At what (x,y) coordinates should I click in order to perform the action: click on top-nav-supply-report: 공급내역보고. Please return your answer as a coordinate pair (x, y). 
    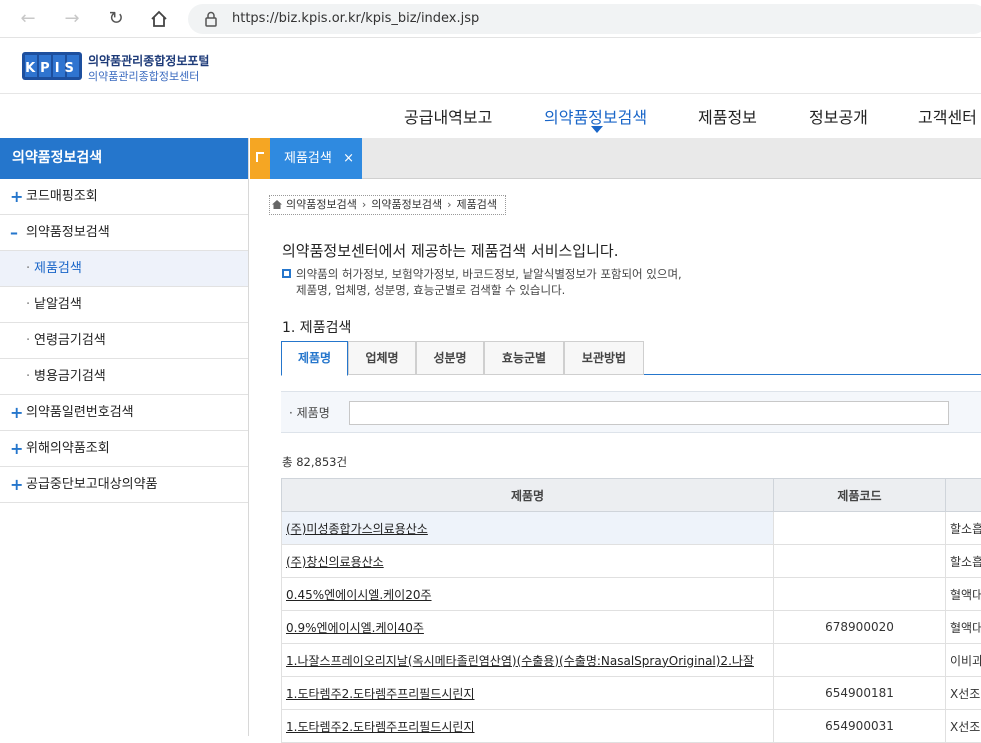
    Looking at the image, I should click on (448, 116).